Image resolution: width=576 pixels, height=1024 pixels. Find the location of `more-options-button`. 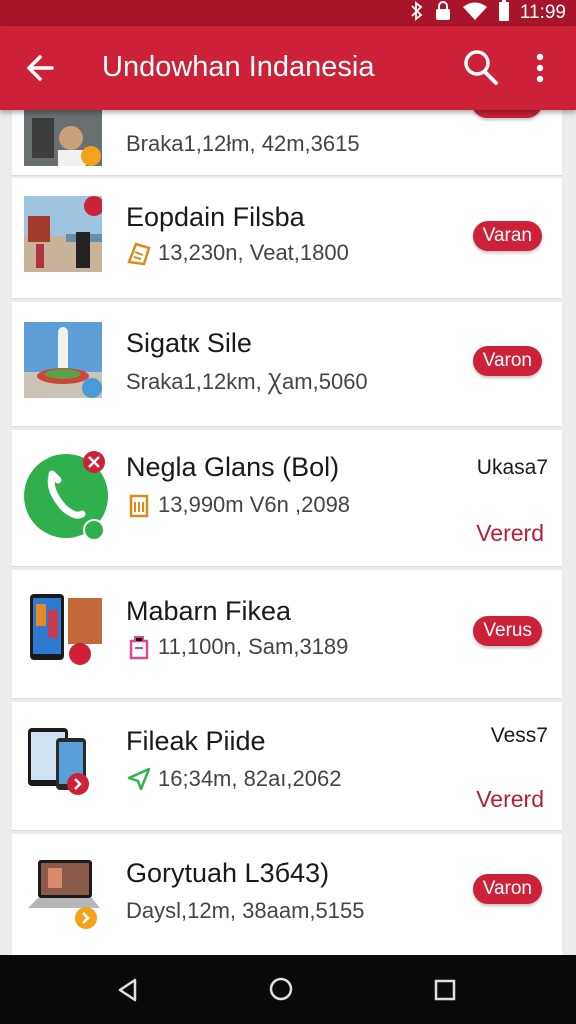

more-options-button is located at coordinates (540, 69).